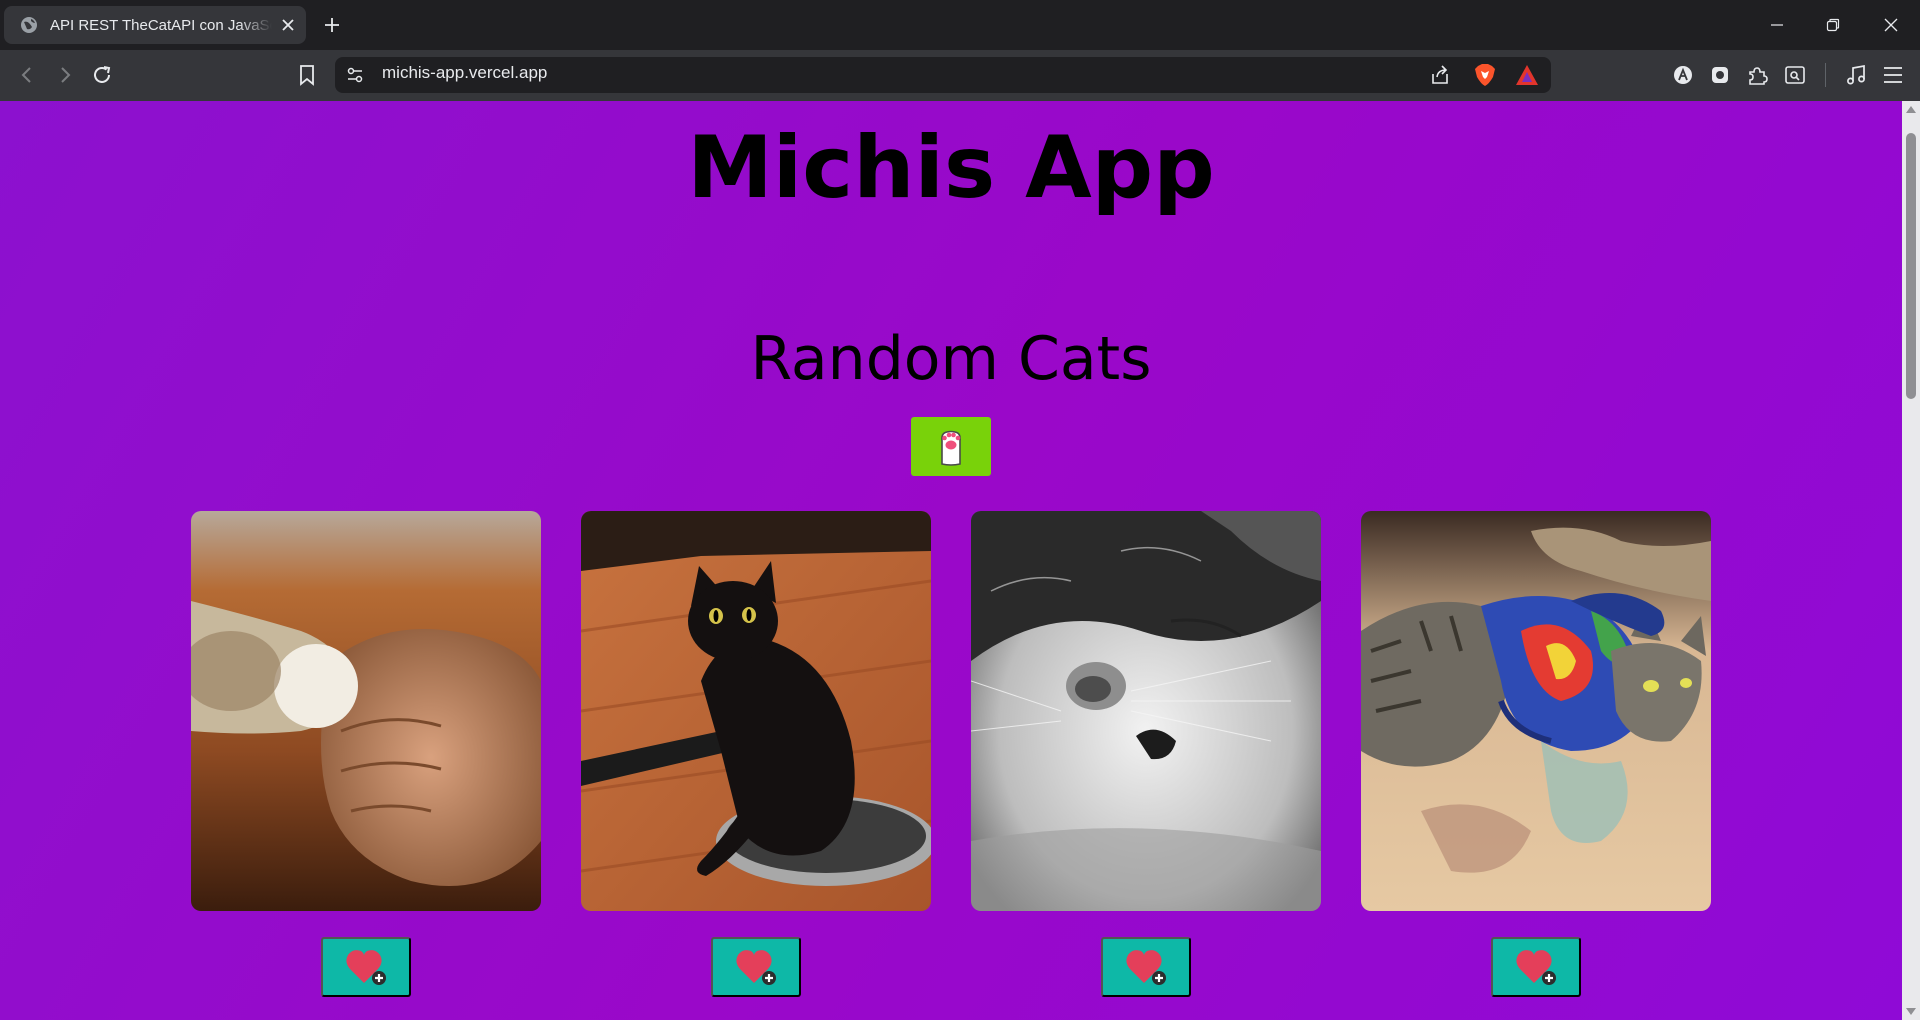 This screenshot has width=1920, height=1020. I want to click on record-extension-button, so click(1720, 75).